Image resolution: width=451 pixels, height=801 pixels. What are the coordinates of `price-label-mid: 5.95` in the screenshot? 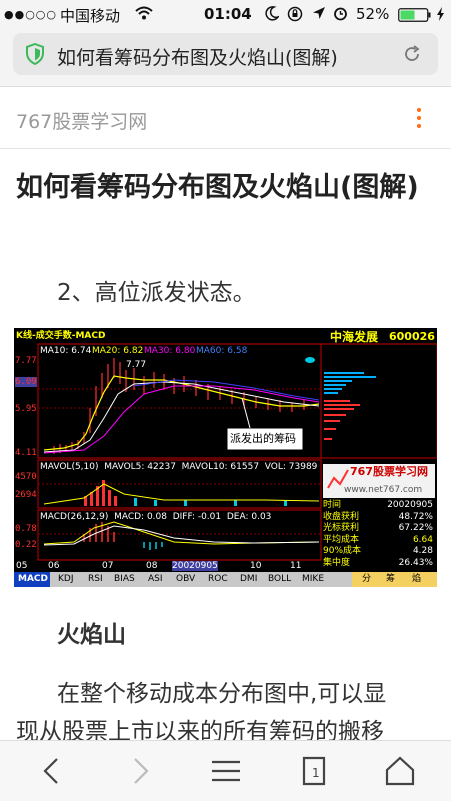 It's located at (26, 409).